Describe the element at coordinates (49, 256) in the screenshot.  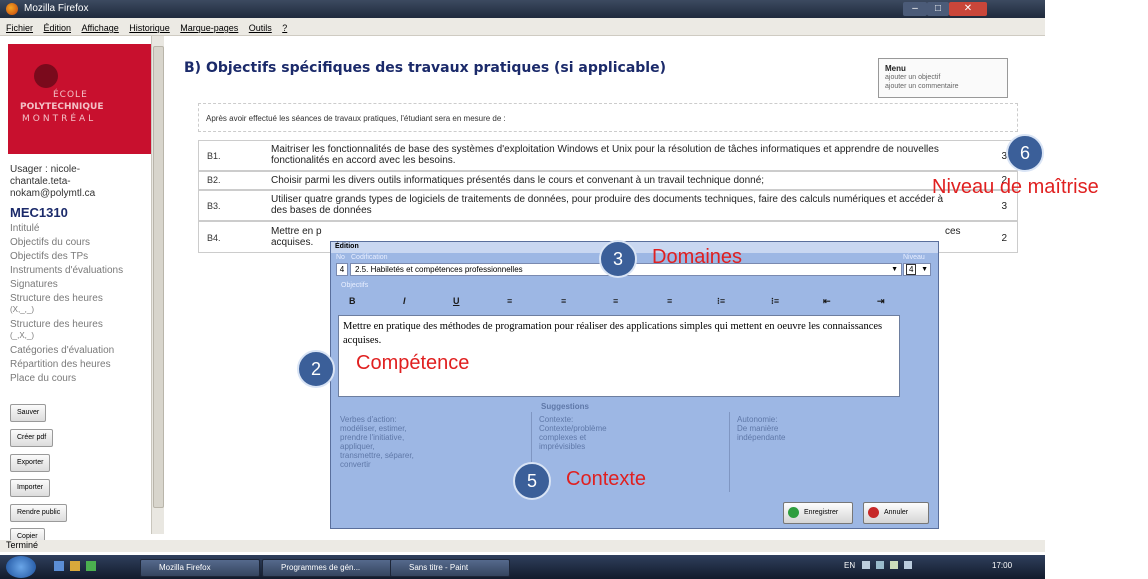
I see `sidebar-item-objectifs-tps: Objectifs des TPs` at that location.